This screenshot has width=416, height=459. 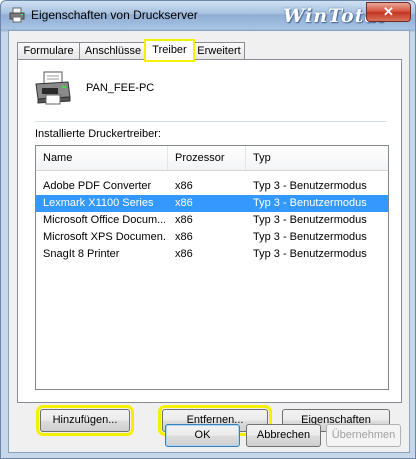 I want to click on column-header-processor: Prozessor, so click(x=207, y=158).